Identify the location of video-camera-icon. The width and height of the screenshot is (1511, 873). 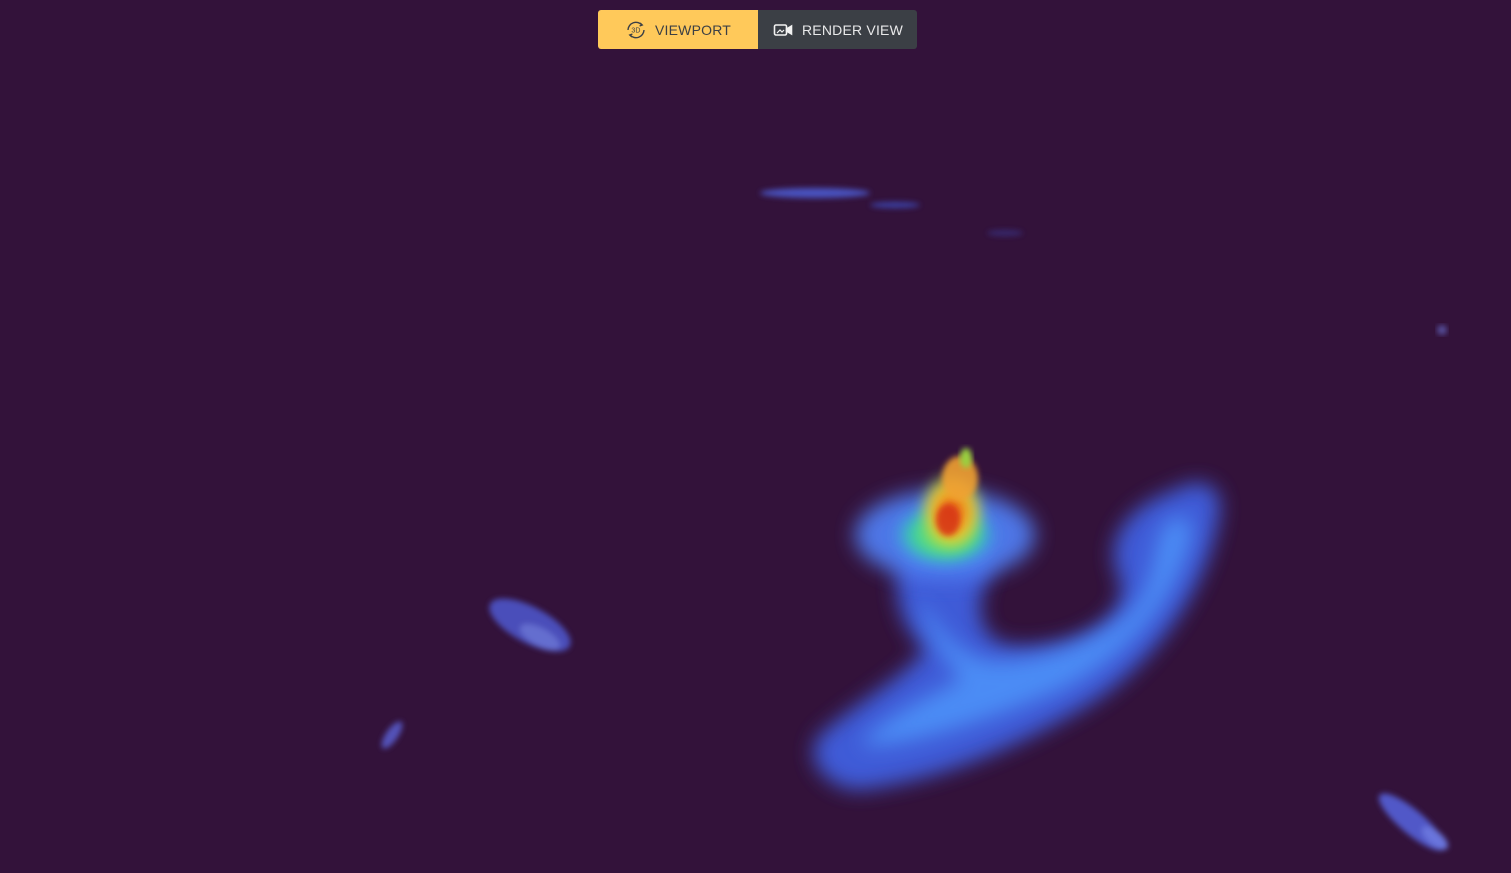
(783, 30).